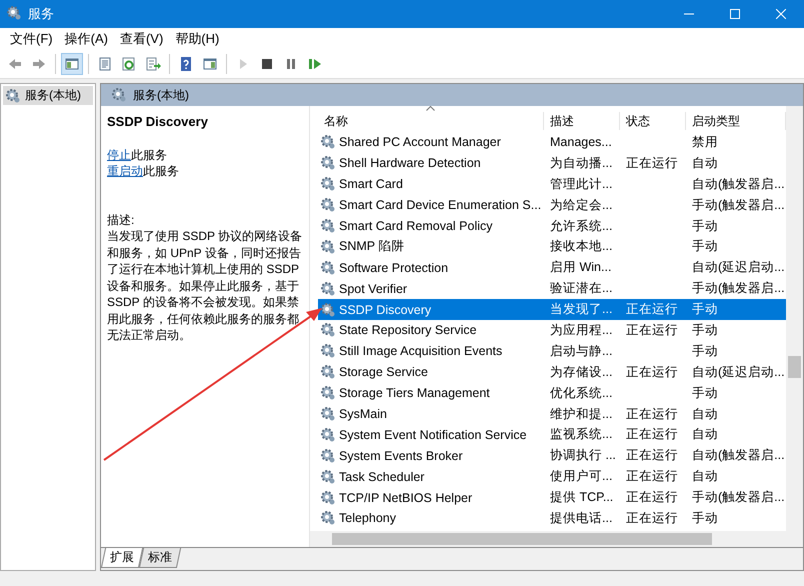 The image size is (804, 586). What do you see at coordinates (371, 184) in the screenshot?
I see `table-cell: Smart Card` at bounding box center [371, 184].